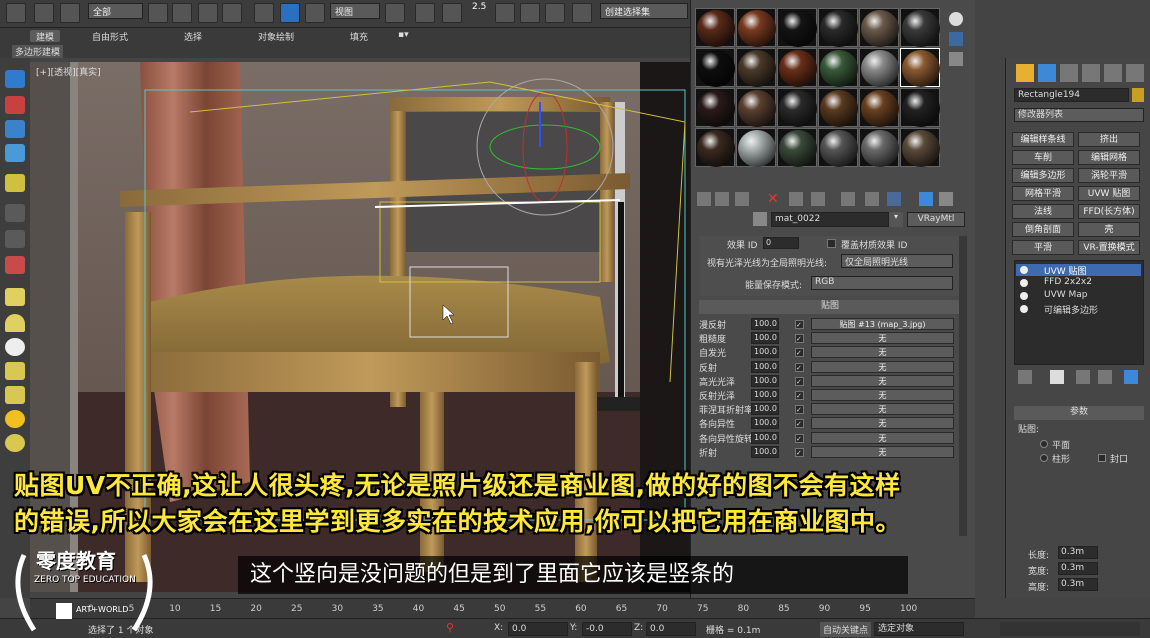 The image size is (1150, 638). What do you see at coordinates (882, 283) in the screenshot?
I see `energy-select: RGB` at bounding box center [882, 283].